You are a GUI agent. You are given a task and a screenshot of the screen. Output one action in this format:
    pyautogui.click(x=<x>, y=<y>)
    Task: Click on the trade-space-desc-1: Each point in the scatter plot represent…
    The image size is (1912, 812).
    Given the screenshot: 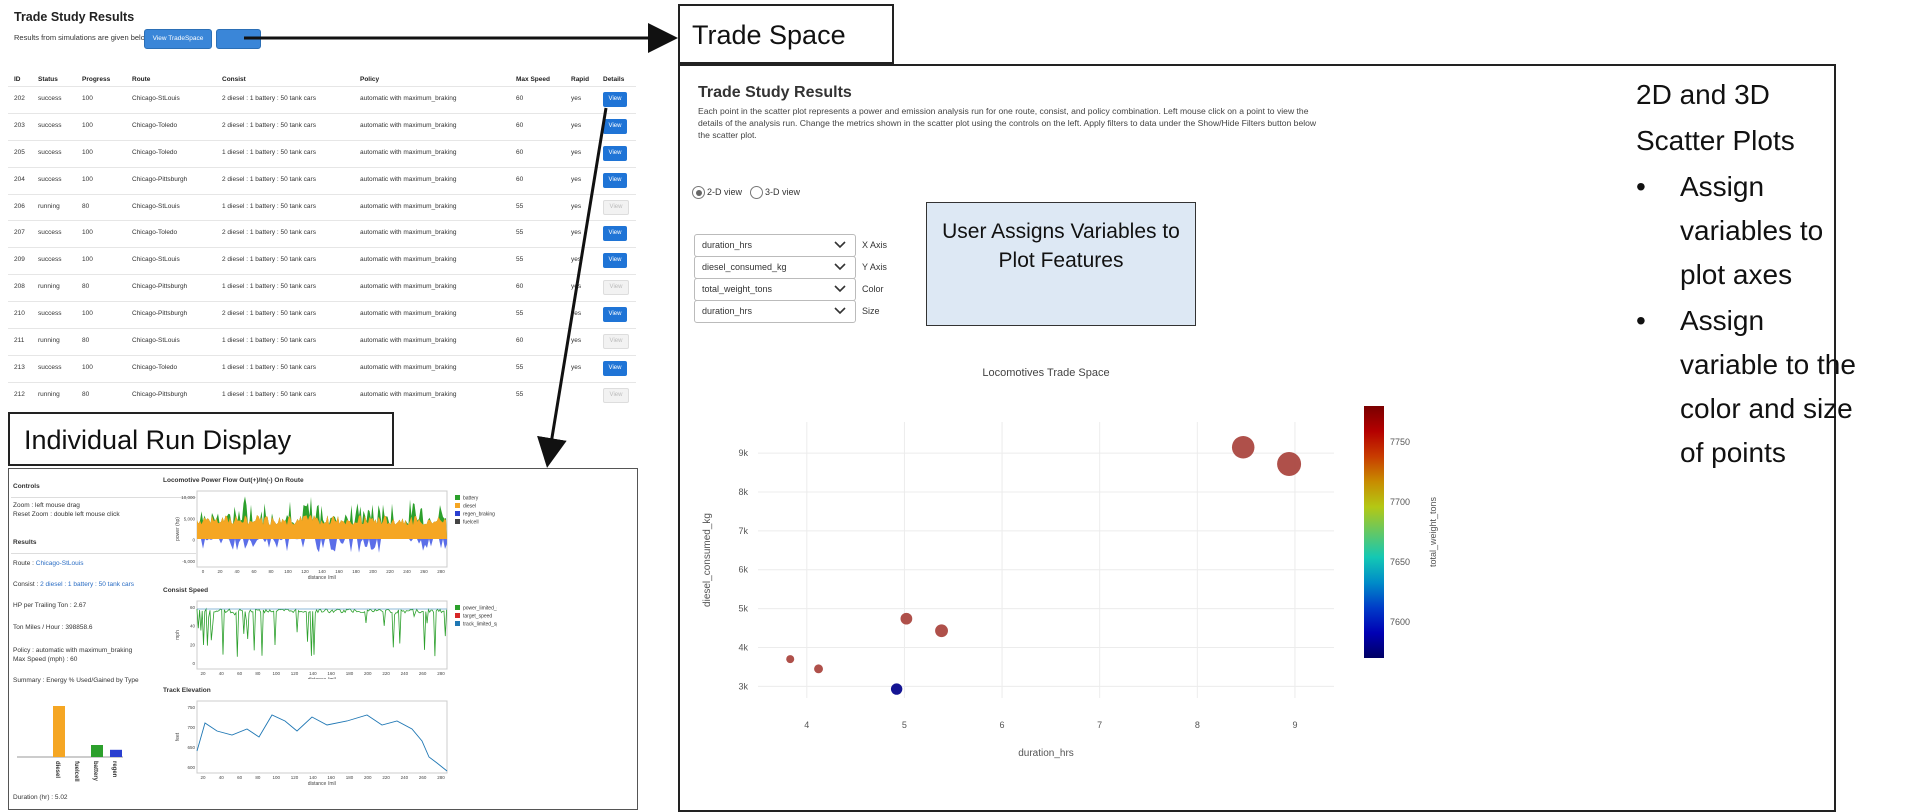 What is the action you would take?
    pyautogui.click(x=1003, y=111)
    